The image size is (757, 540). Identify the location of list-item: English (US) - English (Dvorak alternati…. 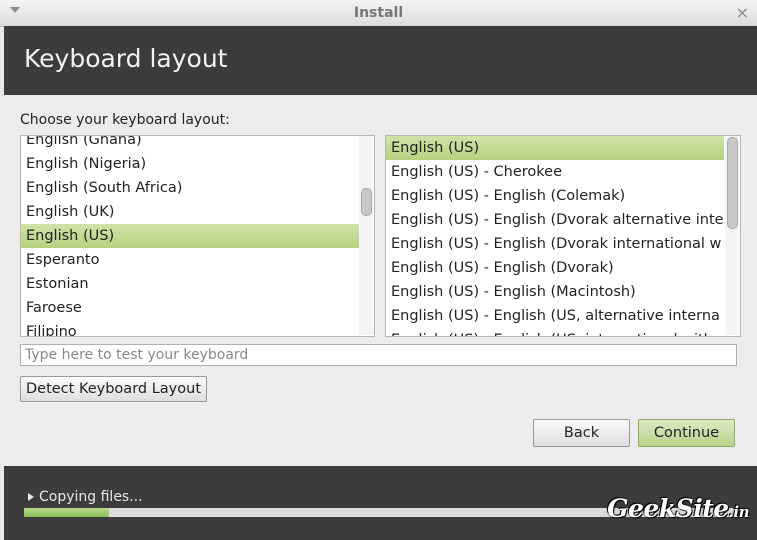
(555, 220).